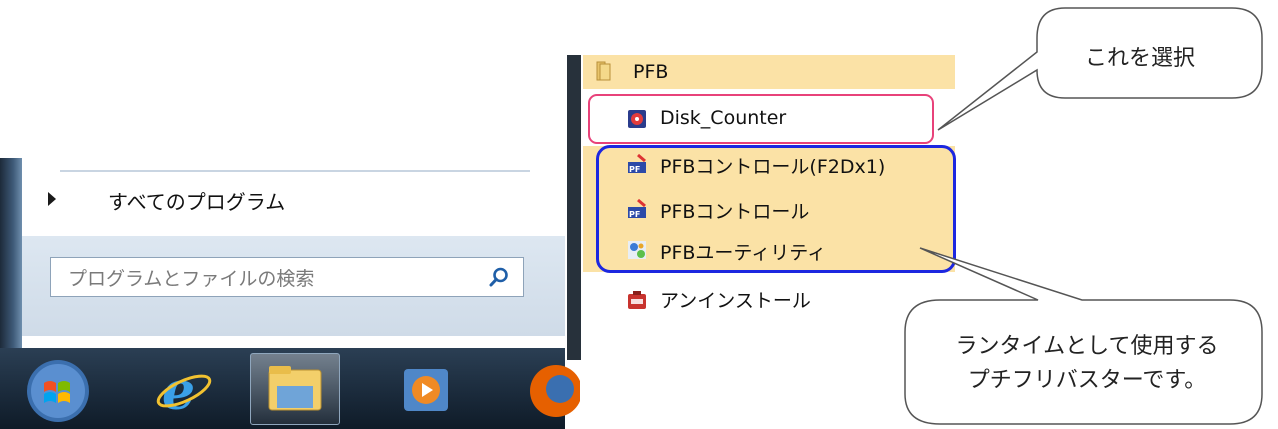 The width and height of the screenshot is (1278, 429). Describe the element at coordinates (1087, 380) in the screenshot. I see `callout-runtime-line2: プチフリバスターです。` at that location.